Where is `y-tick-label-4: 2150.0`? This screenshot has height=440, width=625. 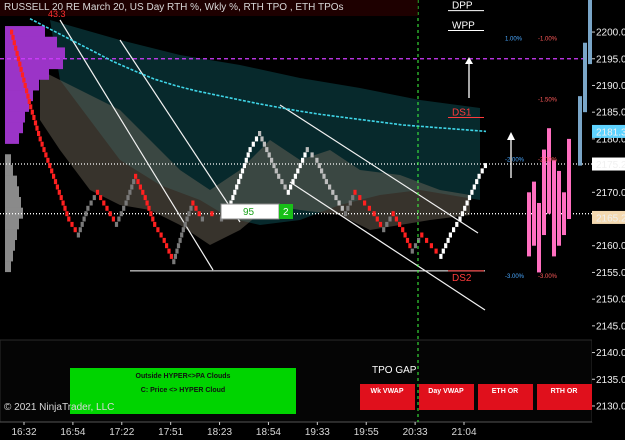
y-tick-label-4: 2150.0 is located at coordinates (610, 300).